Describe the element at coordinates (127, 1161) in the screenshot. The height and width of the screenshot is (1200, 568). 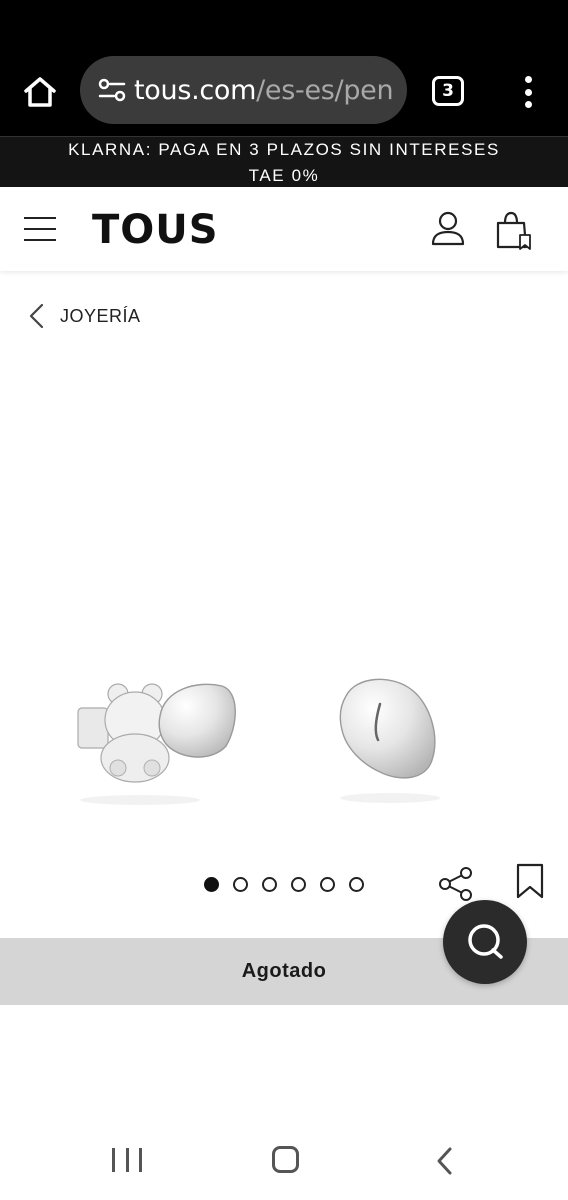
I see `recents-icon` at that location.